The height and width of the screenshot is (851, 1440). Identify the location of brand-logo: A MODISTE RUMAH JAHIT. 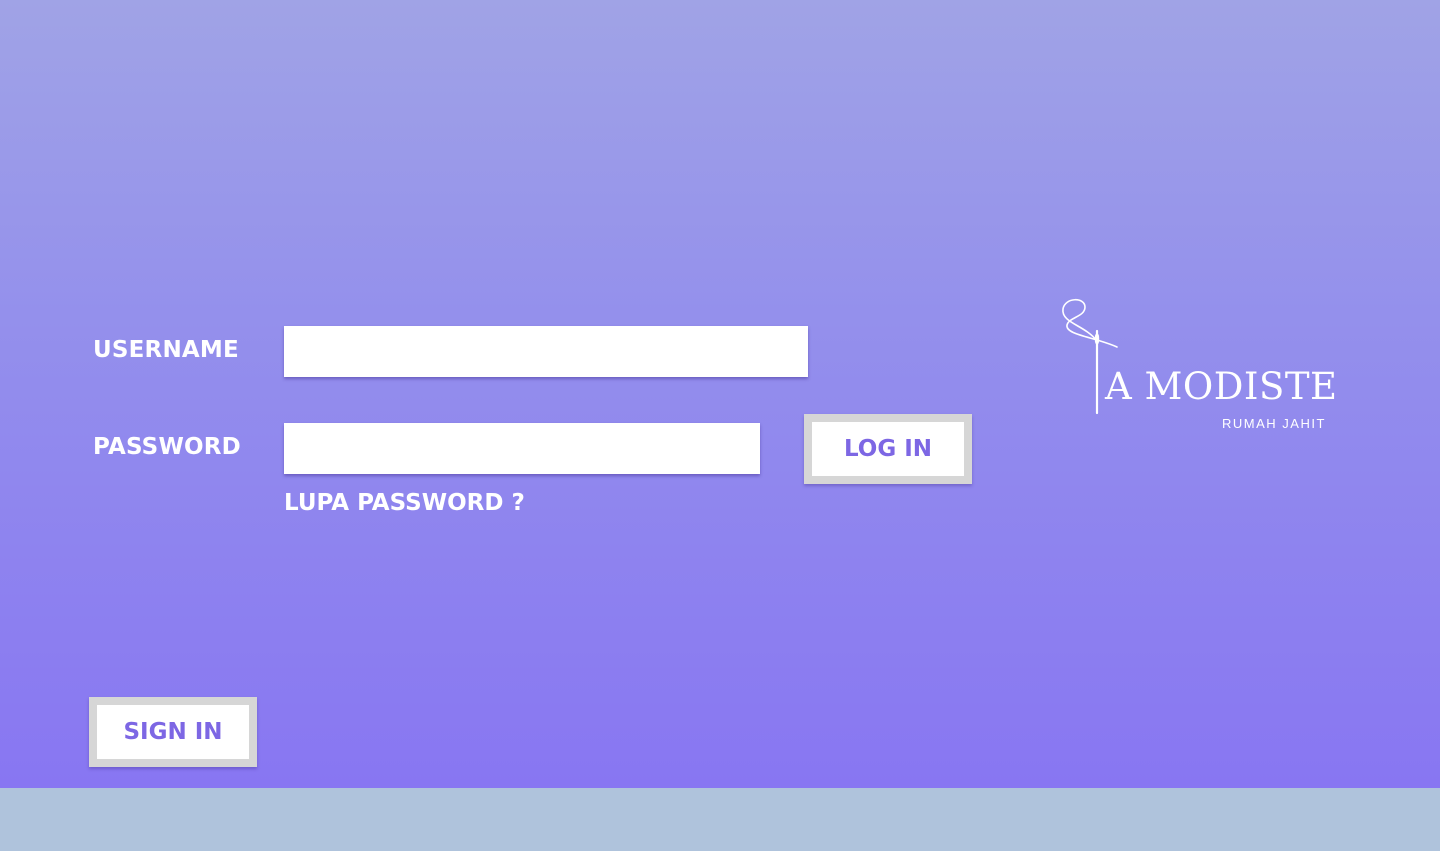
(1200, 365).